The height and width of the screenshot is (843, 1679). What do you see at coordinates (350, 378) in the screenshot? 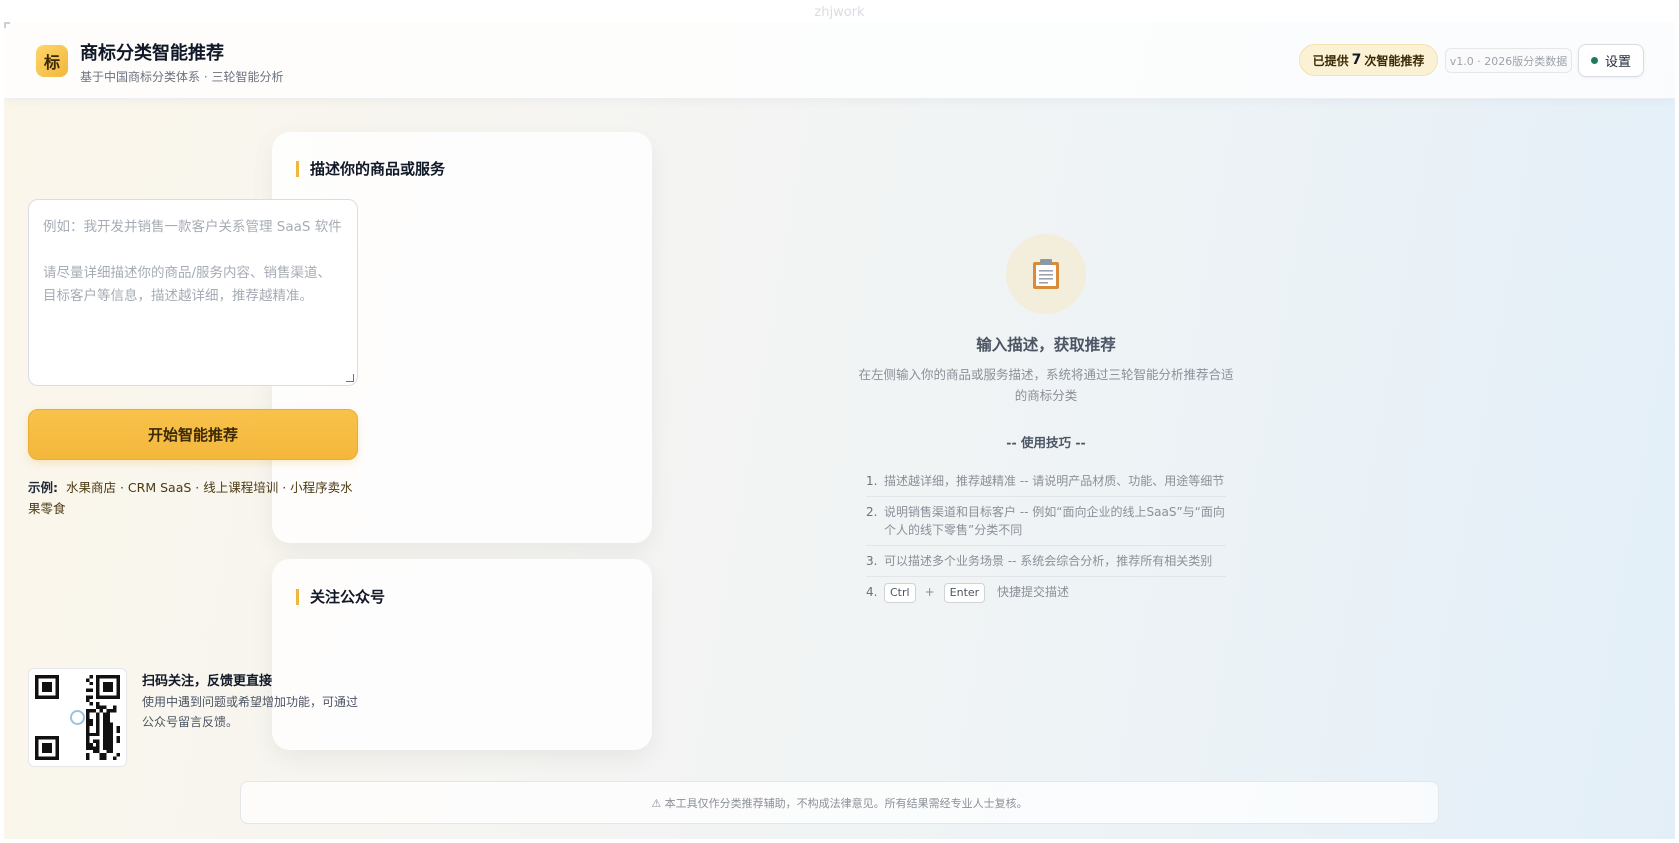
I see `resize-handle-icon` at bounding box center [350, 378].